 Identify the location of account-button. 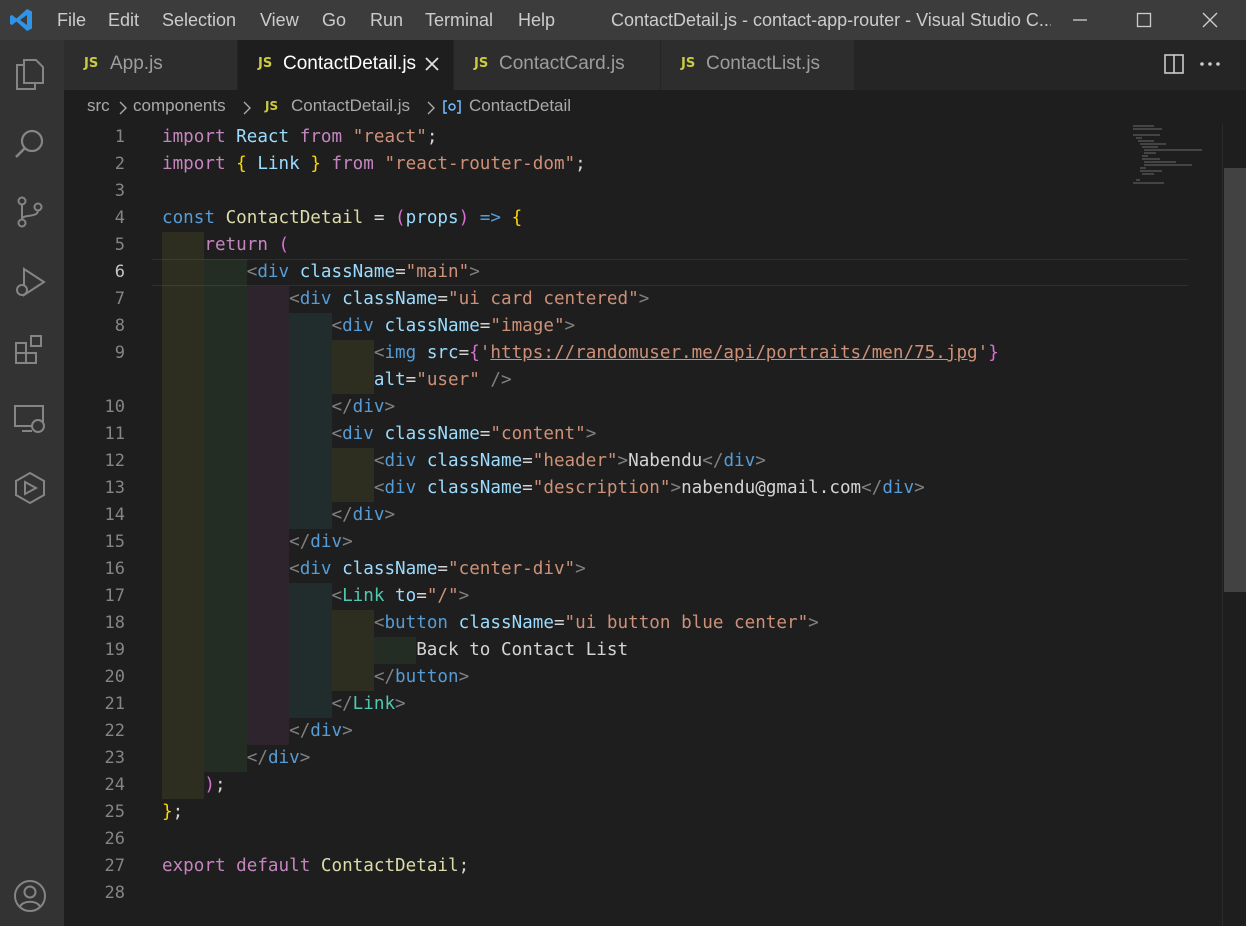
(30, 896).